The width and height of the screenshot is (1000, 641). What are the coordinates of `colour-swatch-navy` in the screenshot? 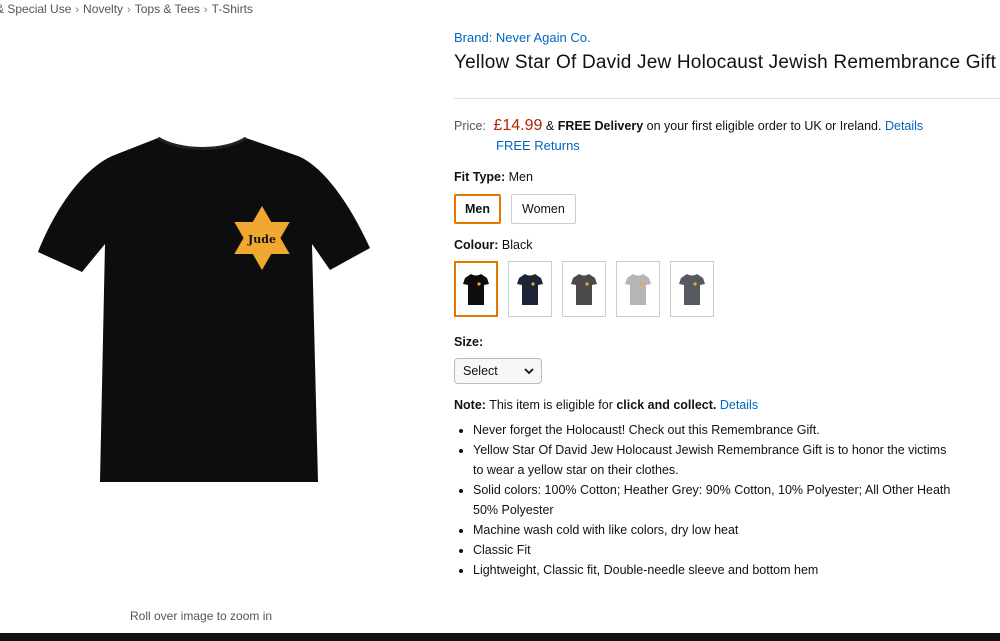 It's located at (530, 289).